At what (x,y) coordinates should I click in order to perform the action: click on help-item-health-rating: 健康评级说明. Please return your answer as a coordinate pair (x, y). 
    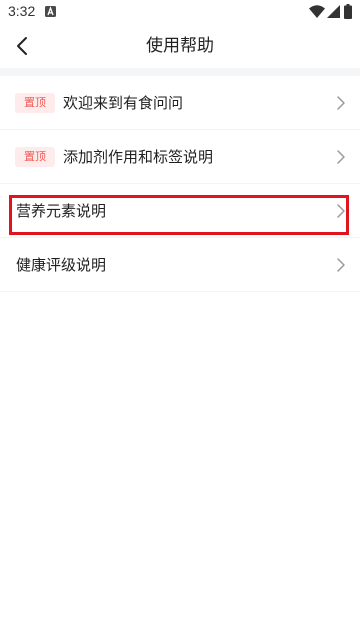
    Looking at the image, I should click on (180, 265).